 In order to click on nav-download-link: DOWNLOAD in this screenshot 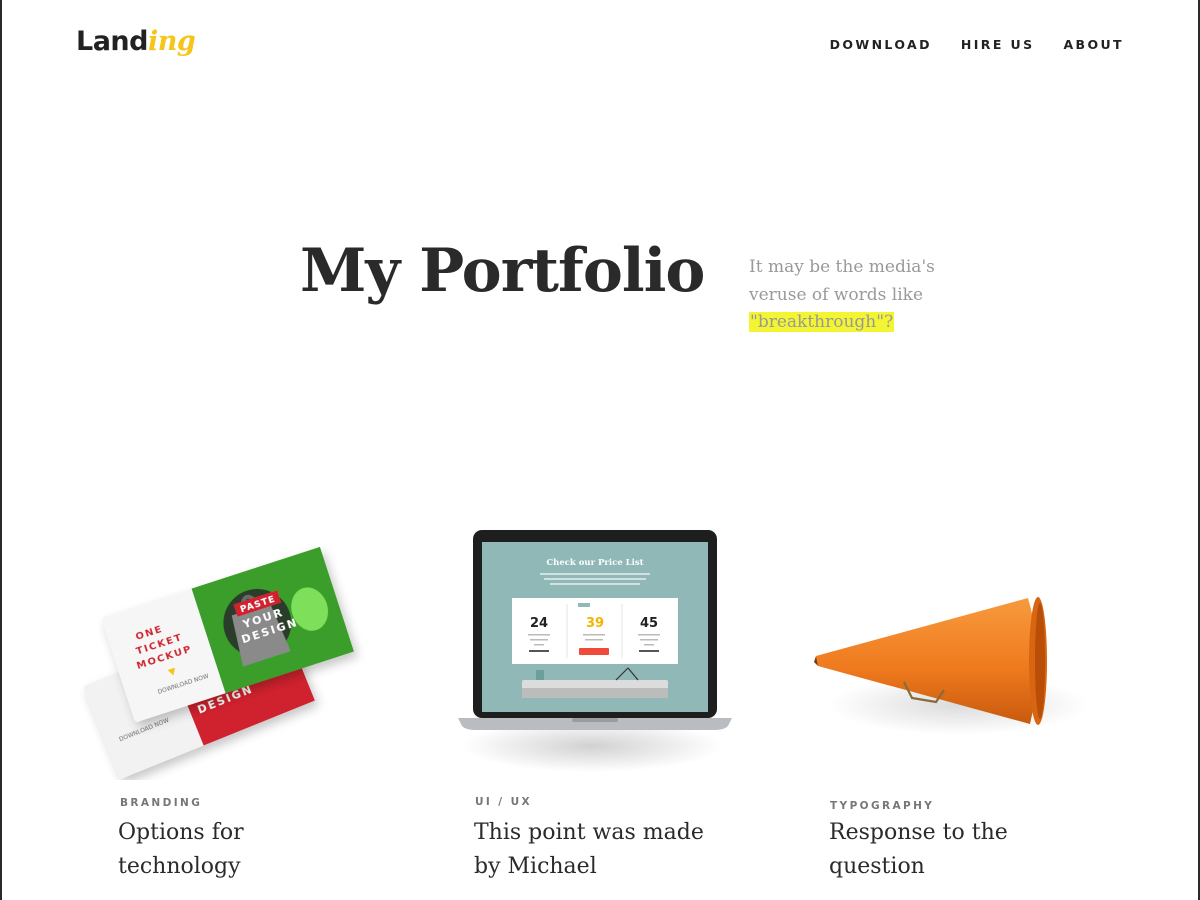, I will do `click(881, 44)`.